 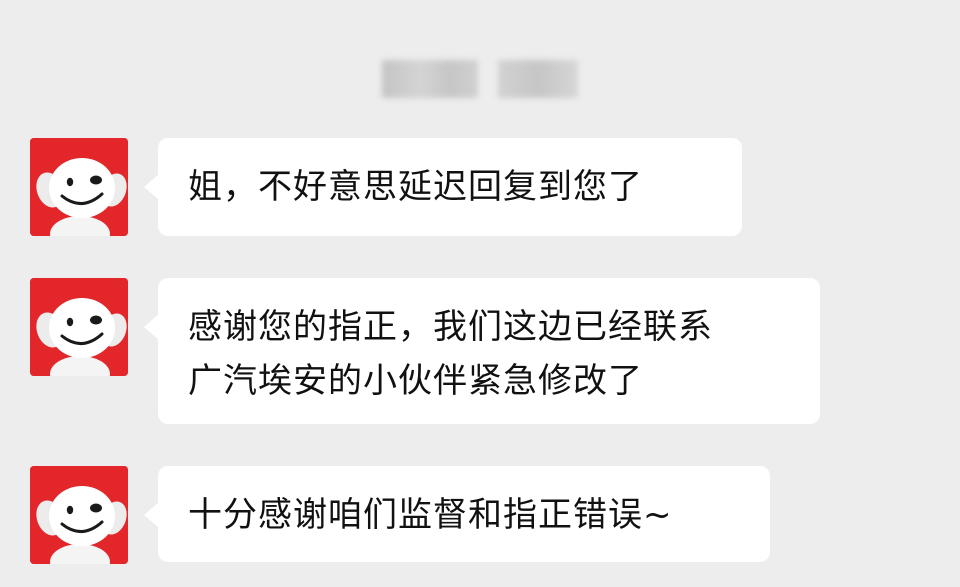 I want to click on message-bubble: 十分感谢咱们监督和指正错误~, so click(x=457, y=514).